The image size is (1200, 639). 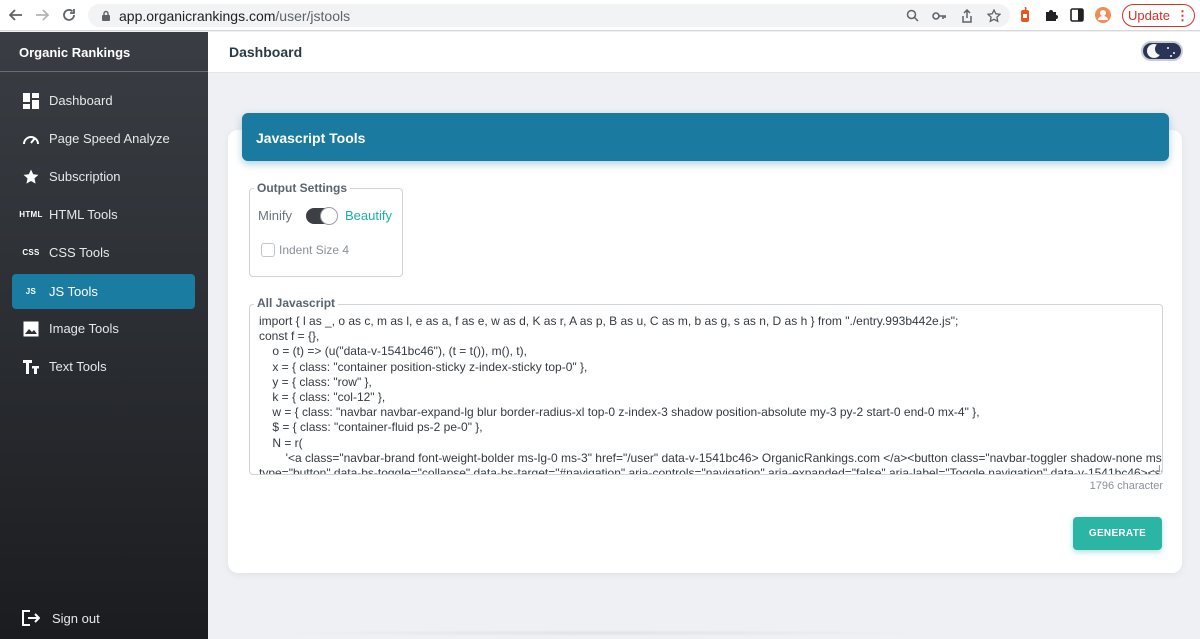 I want to click on sidebar-item-page-speed: Page Speed Analyze, so click(x=103, y=138).